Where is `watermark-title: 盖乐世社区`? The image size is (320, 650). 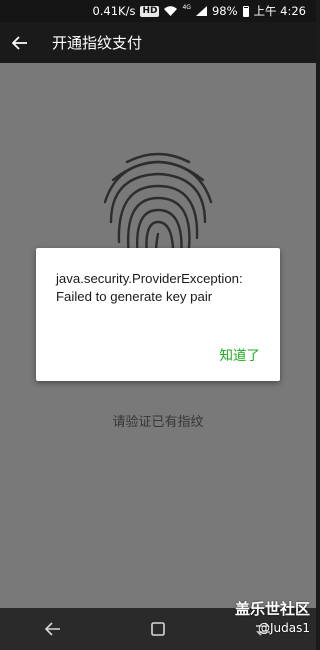 watermark-title: 盖乐世社区 is located at coordinates (272, 609).